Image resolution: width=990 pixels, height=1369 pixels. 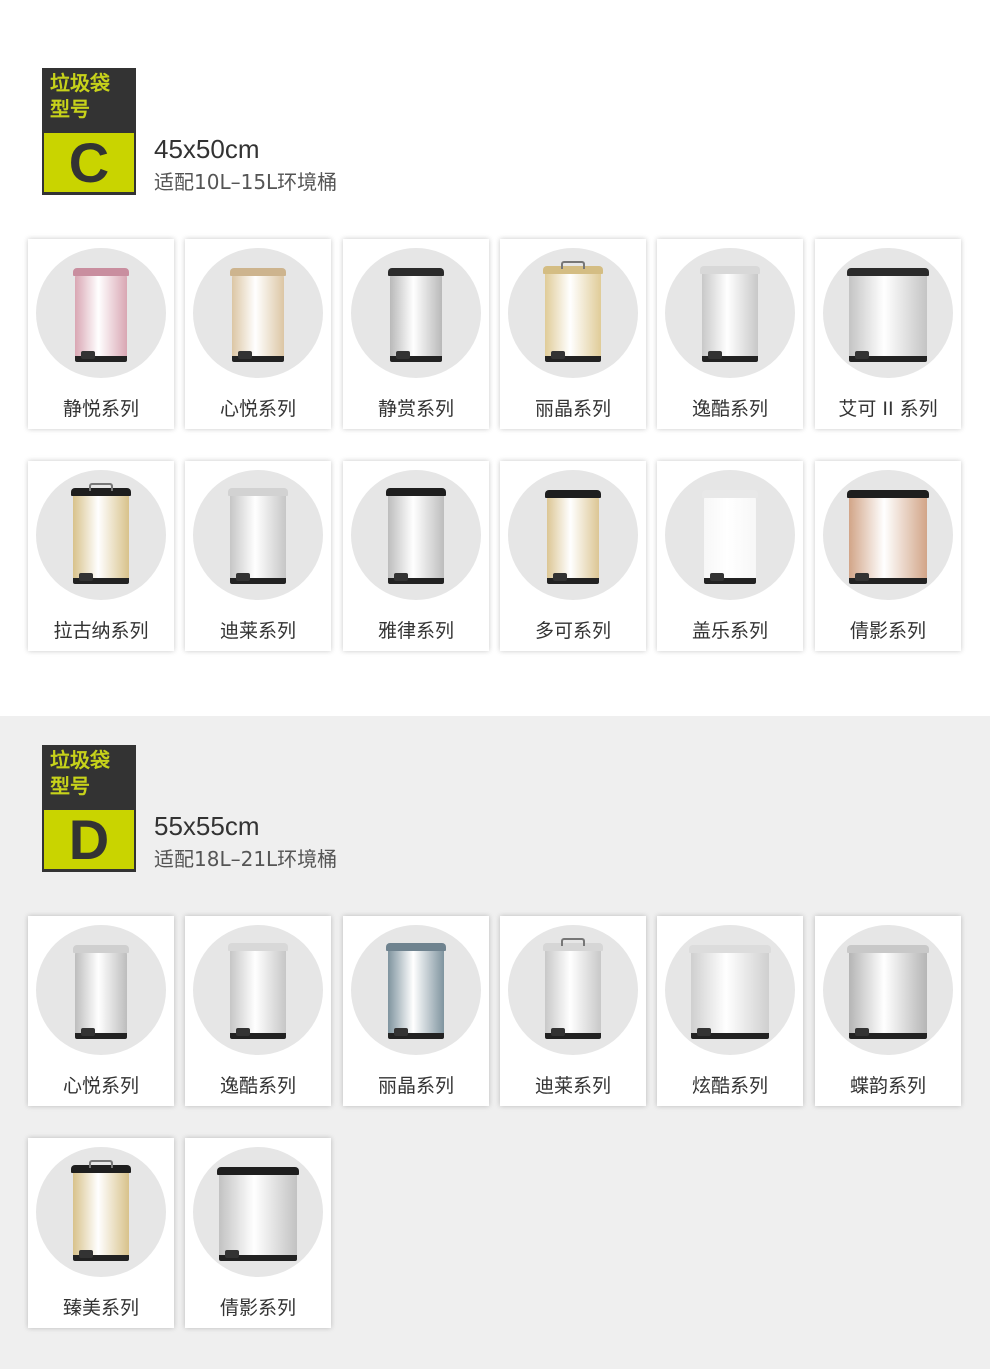 I want to click on product-series-name: 雅律系列, so click(x=415, y=631).